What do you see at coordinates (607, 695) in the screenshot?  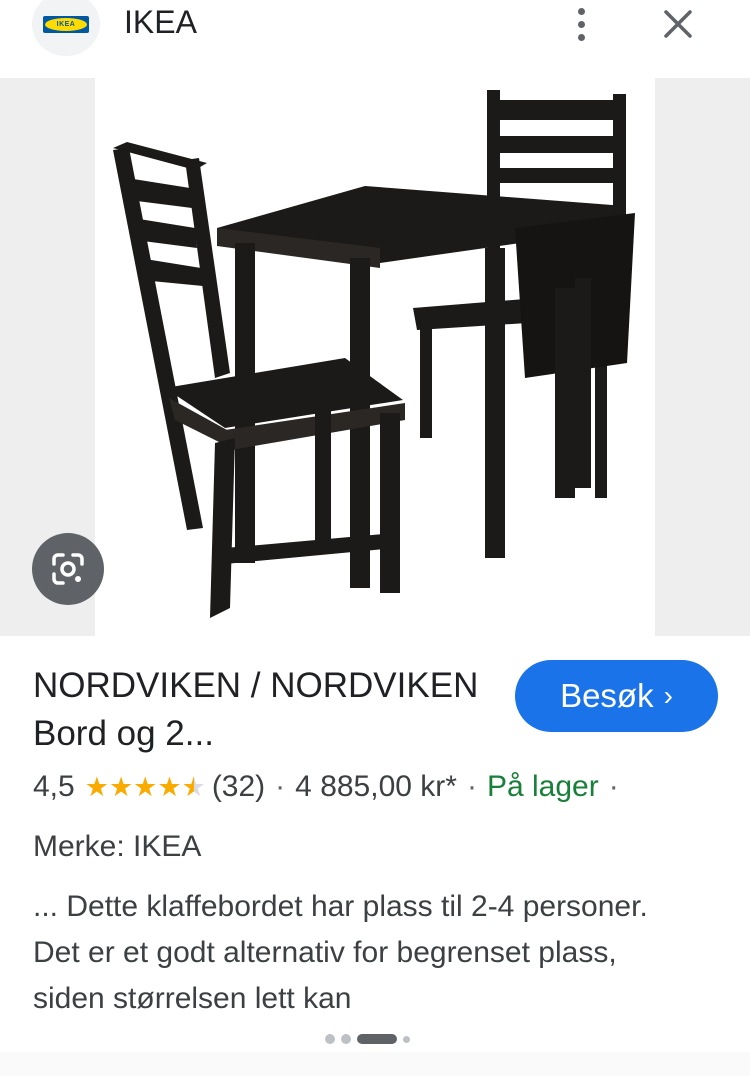 I see `visit-button-label: Besøk` at bounding box center [607, 695].